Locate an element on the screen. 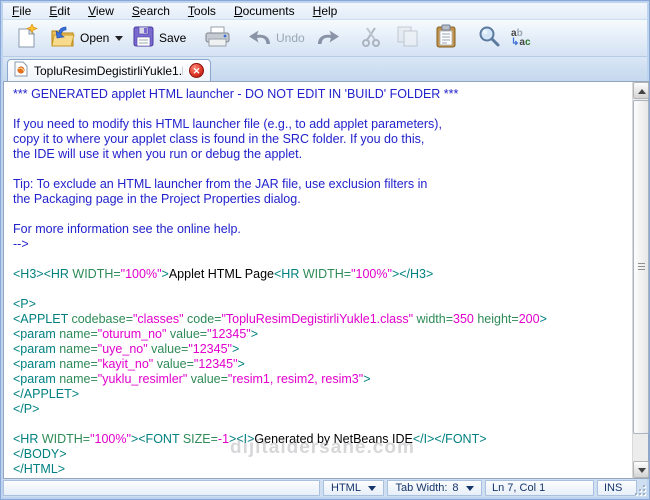  tab-width-label: Tab Width: is located at coordinates (421, 488).